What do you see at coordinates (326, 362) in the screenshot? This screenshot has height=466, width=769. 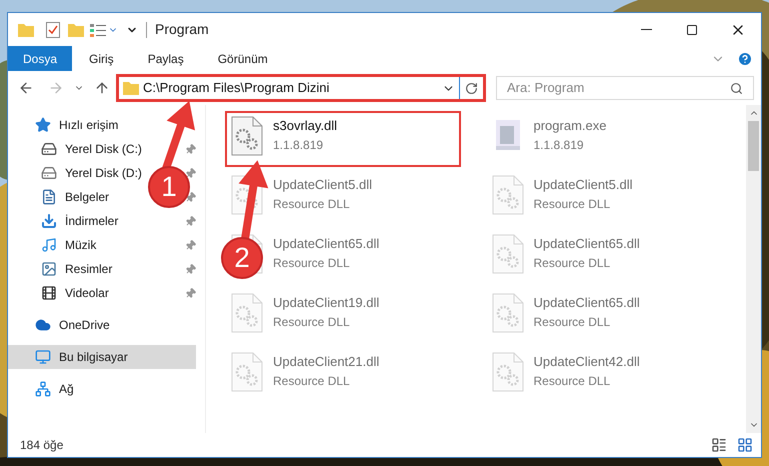 I see `file-name: UpdateClient21.dll` at bounding box center [326, 362].